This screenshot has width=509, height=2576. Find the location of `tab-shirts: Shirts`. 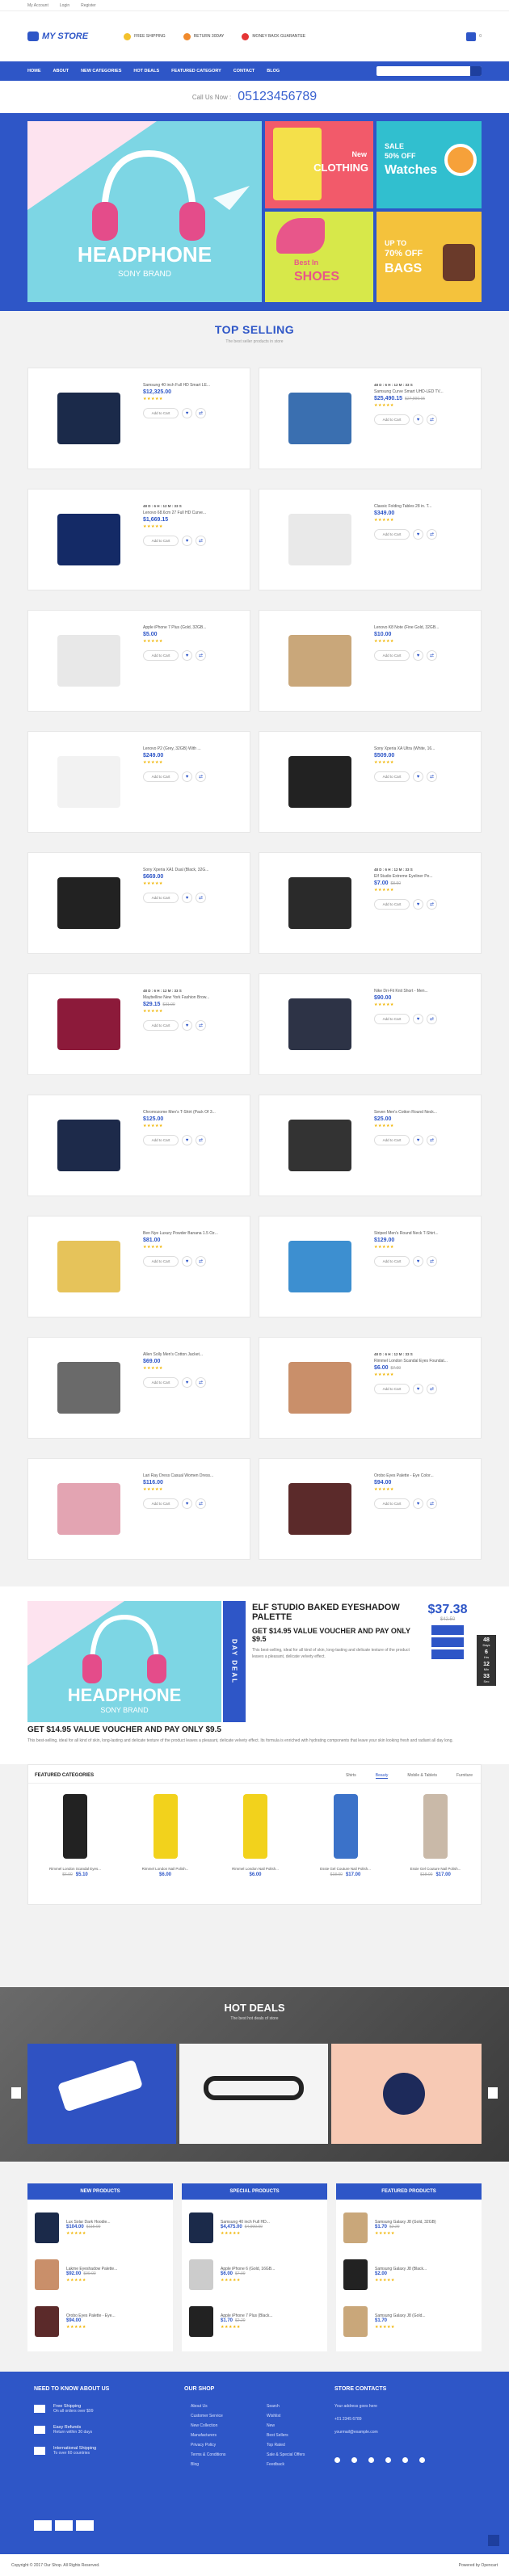

tab-shirts: Shirts is located at coordinates (351, 1776).